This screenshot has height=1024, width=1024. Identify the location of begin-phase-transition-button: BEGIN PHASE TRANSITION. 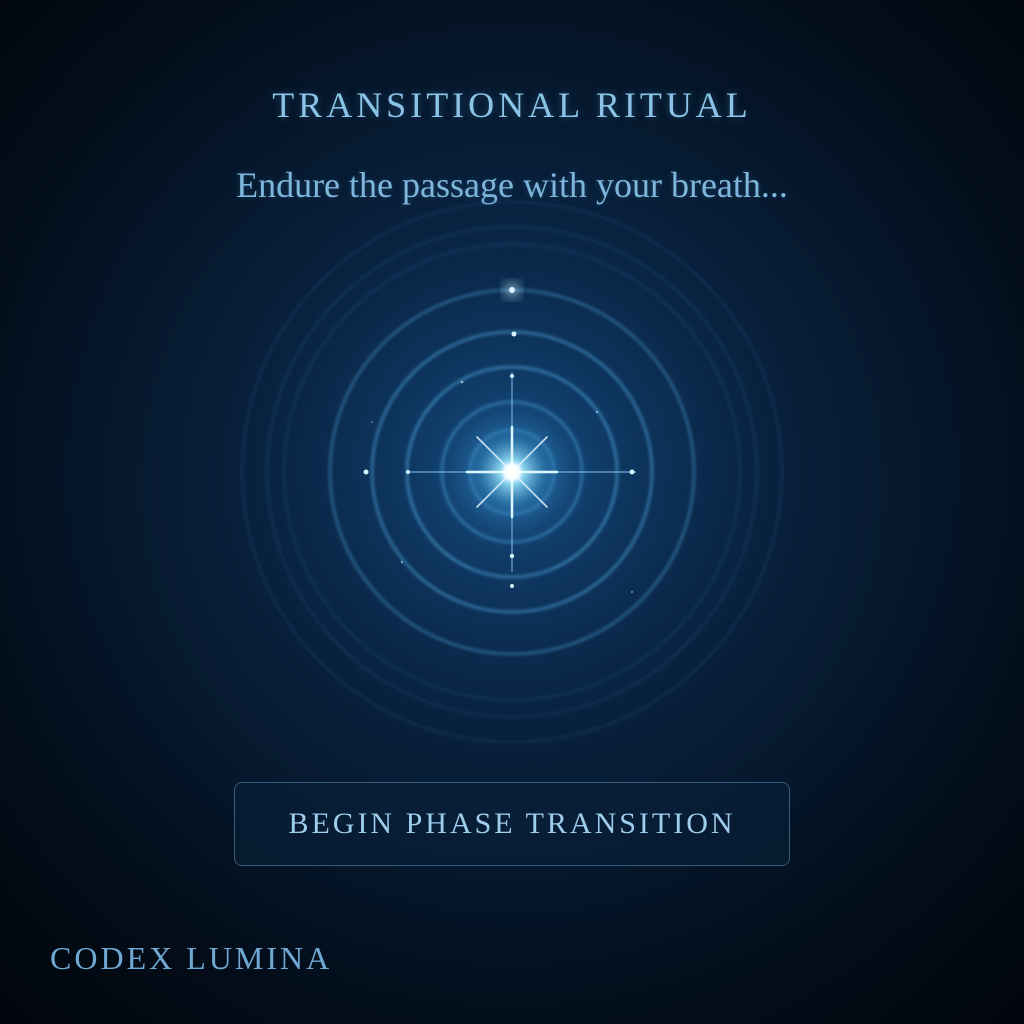
(512, 824).